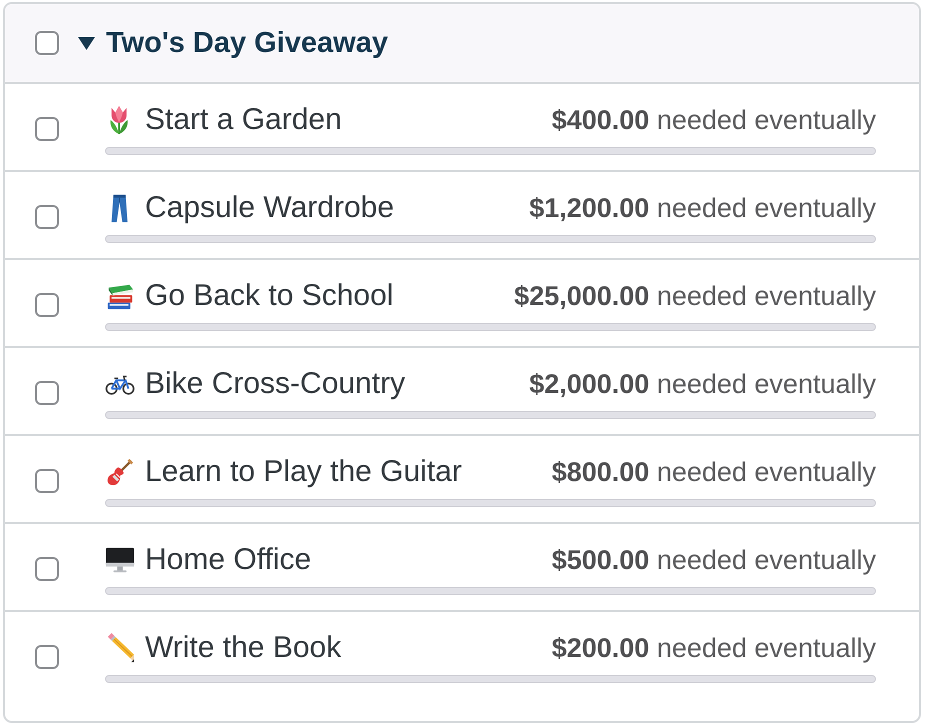  I want to click on goal-amount: $25,000.00 needed eventually, so click(695, 296).